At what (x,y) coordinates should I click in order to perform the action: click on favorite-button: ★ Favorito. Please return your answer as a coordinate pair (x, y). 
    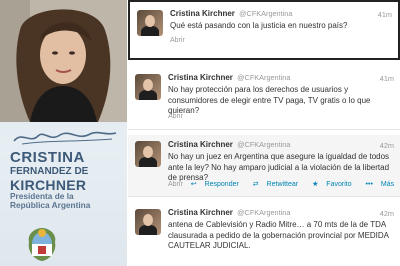
    Looking at the image, I should click on (335, 184).